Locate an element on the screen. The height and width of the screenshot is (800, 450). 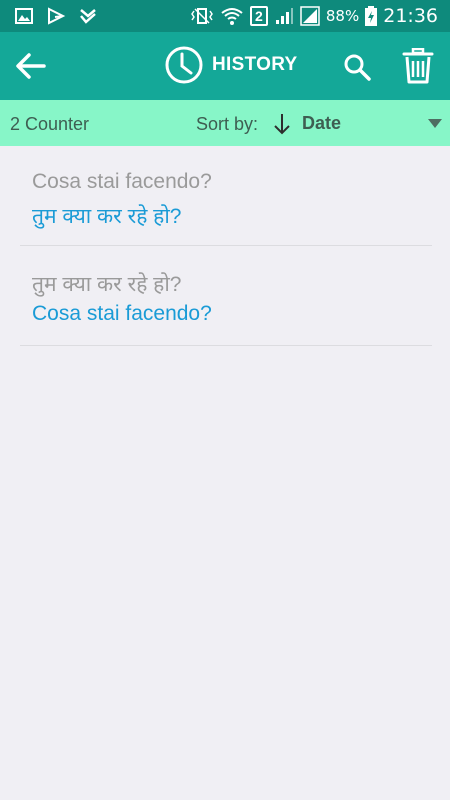
clock-time: 21:36 is located at coordinates (410, 16).